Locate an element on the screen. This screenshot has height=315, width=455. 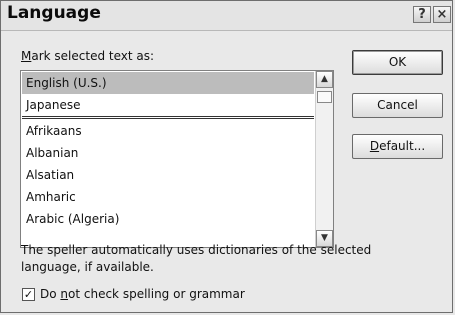
list-item: Arabic (Algeria) is located at coordinates (168, 219).